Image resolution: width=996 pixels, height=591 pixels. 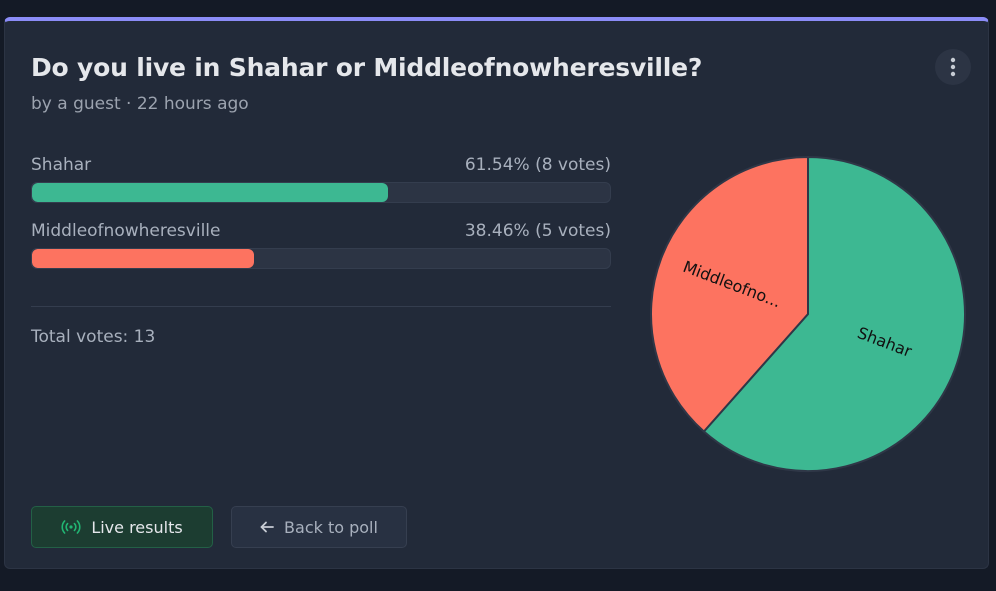 What do you see at coordinates (137, 527) in the screenshot?
I see `live-results-label: Live results` at bounding box center [137, 527].